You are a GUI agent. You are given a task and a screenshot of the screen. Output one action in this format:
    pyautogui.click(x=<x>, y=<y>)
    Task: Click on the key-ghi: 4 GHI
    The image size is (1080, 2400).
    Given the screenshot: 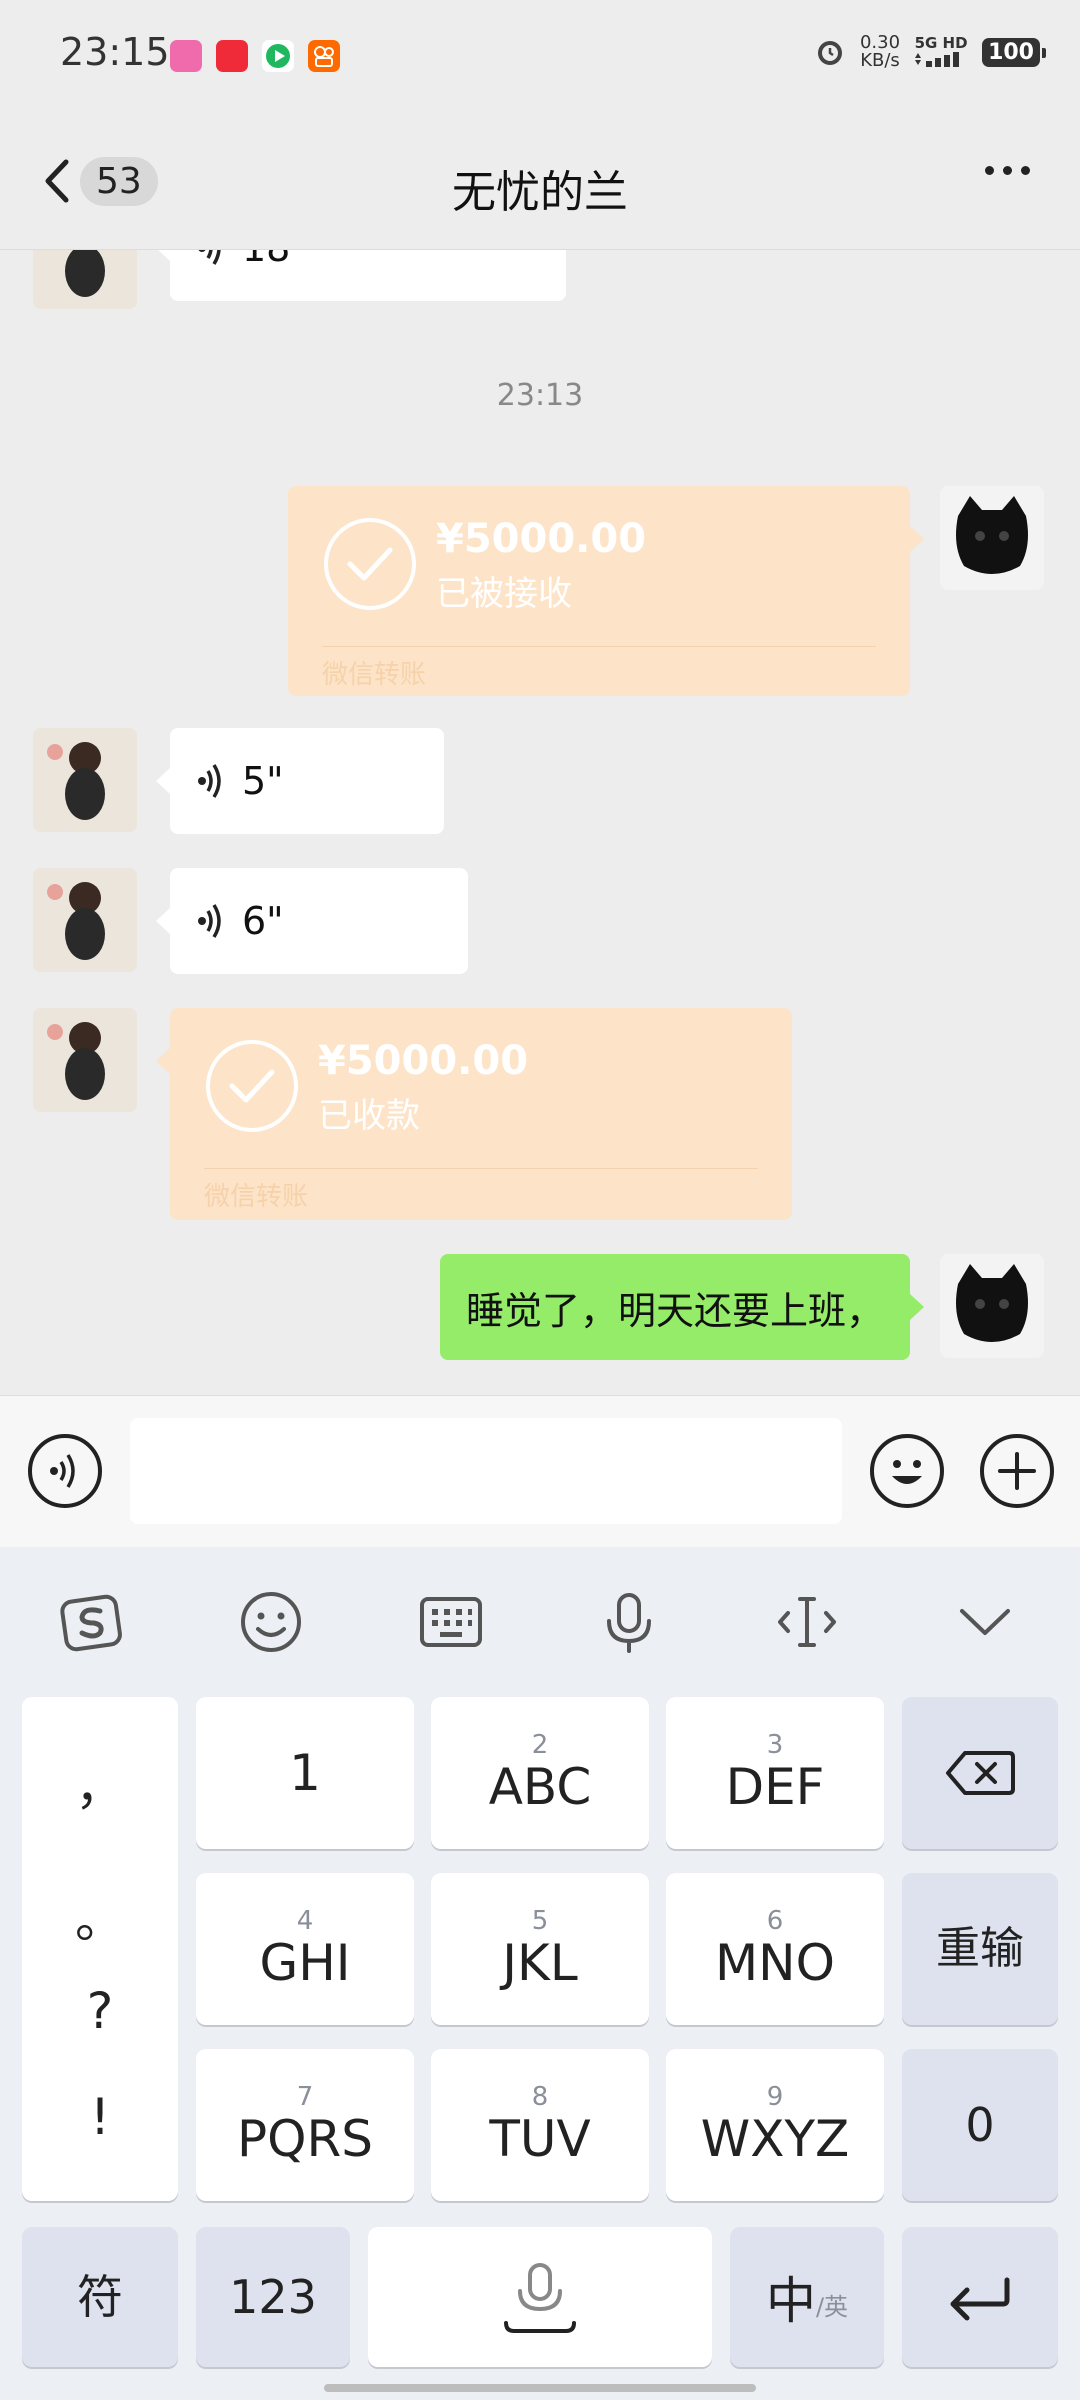 What is the action you would take?
    pyautogui.click(x=305, y=1949)
    